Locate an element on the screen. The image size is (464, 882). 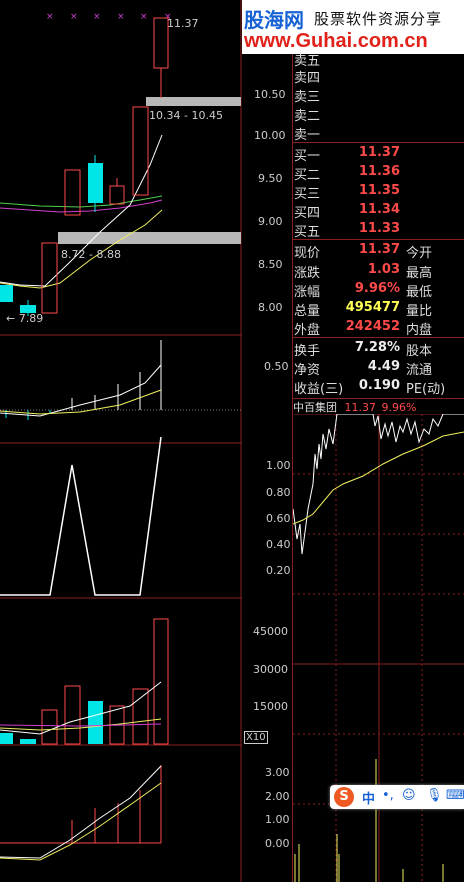
change-label: 涨跌 is located at coordinates (307, 273).